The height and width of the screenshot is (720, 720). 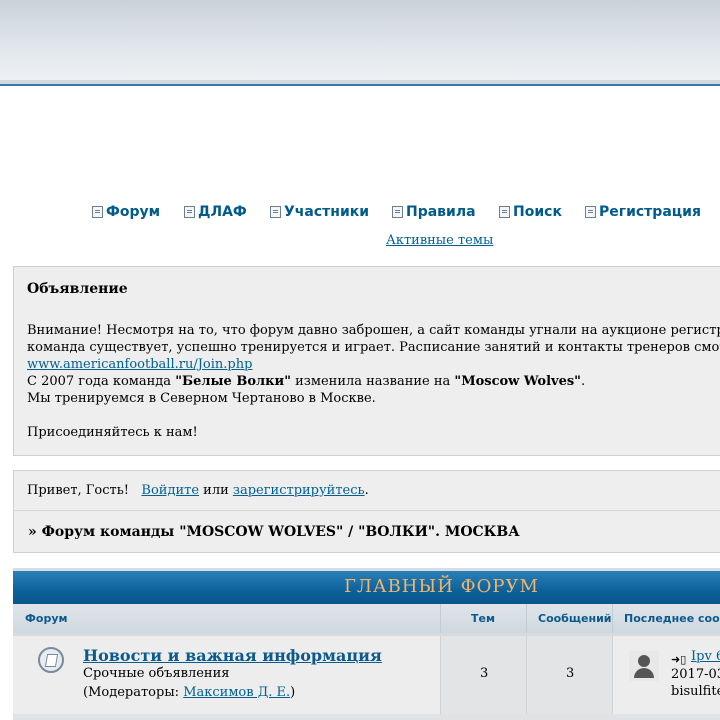 I want to click on announcement-line: Присоединяйтесь к нам!, so click(x=112, y=432).